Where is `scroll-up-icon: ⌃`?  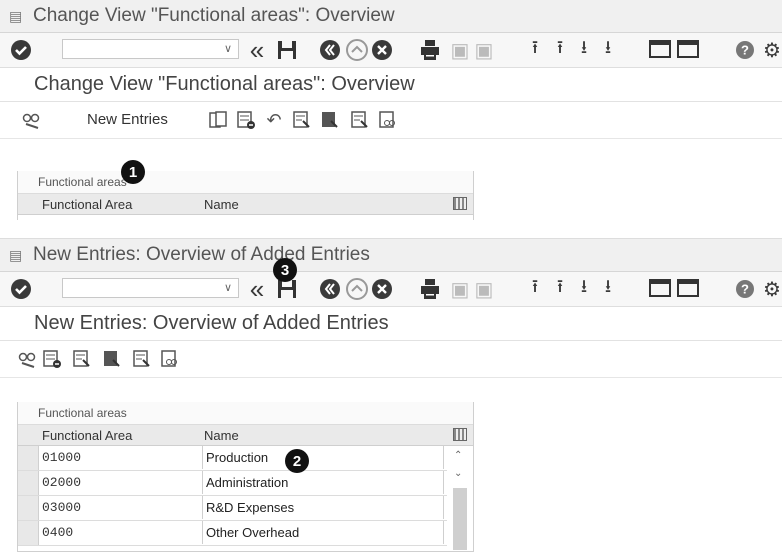 scroll-up-icon: ⌃ is located at coordinates (458, 455).